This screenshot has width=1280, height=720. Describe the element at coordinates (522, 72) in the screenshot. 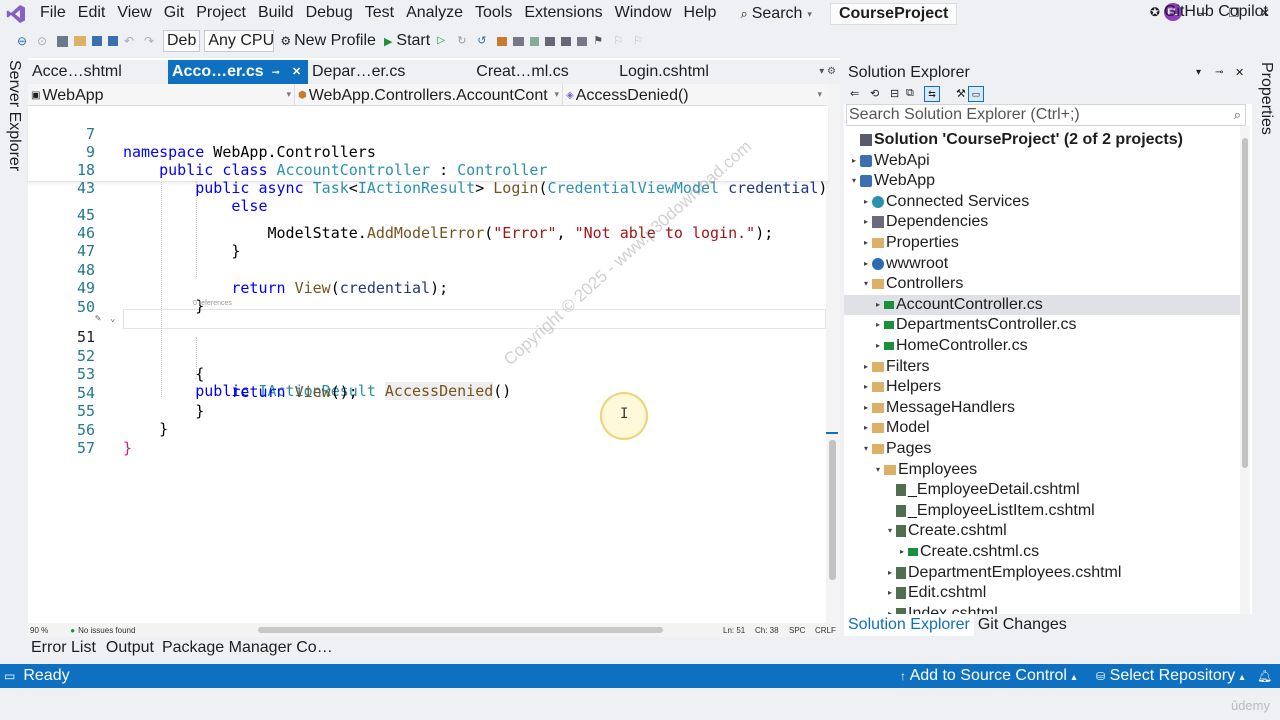

I see `tab-create-cshtml-cs: Creat…ml.cs` at that location.